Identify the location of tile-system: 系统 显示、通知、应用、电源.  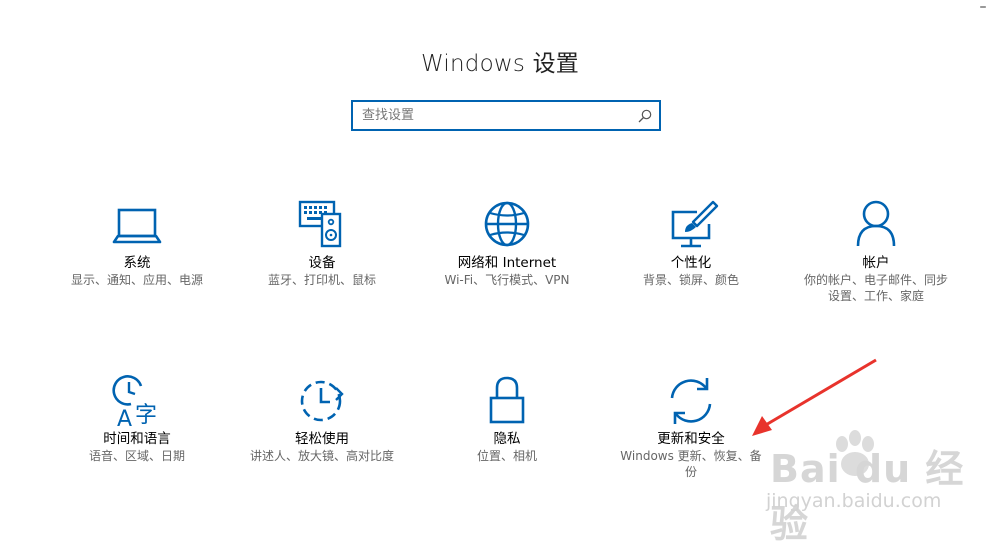
(137, 243).